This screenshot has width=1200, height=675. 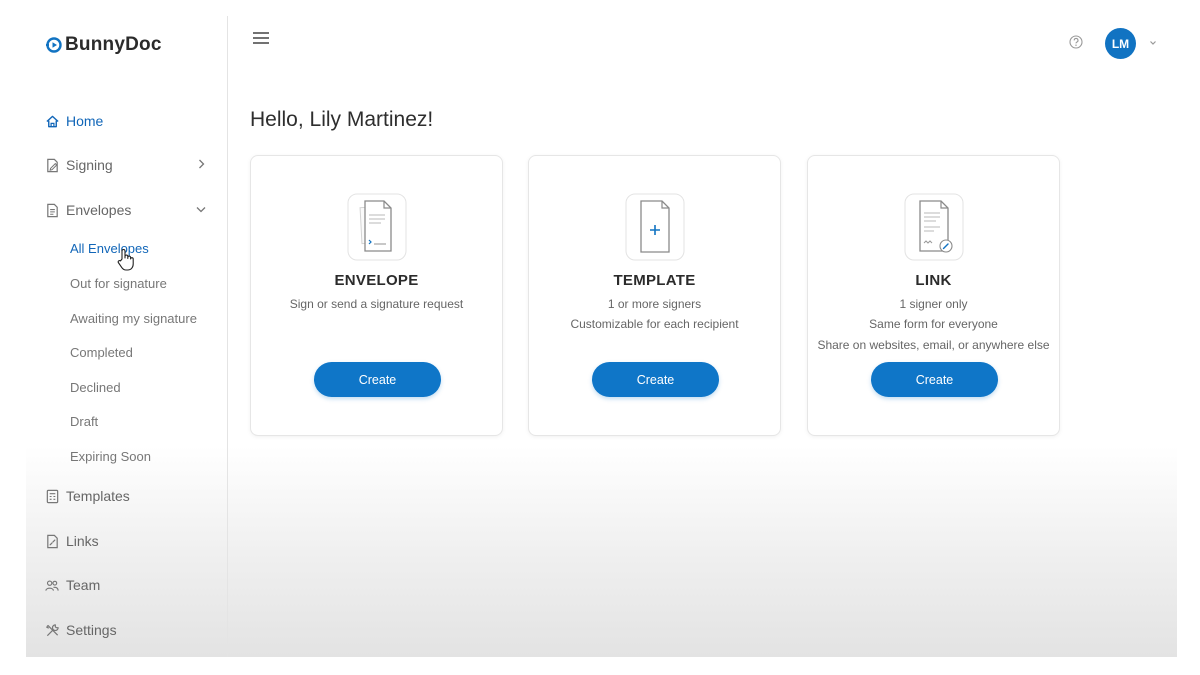 I want to click on card-description: 1 or more signers, so click(x=654, y=304).